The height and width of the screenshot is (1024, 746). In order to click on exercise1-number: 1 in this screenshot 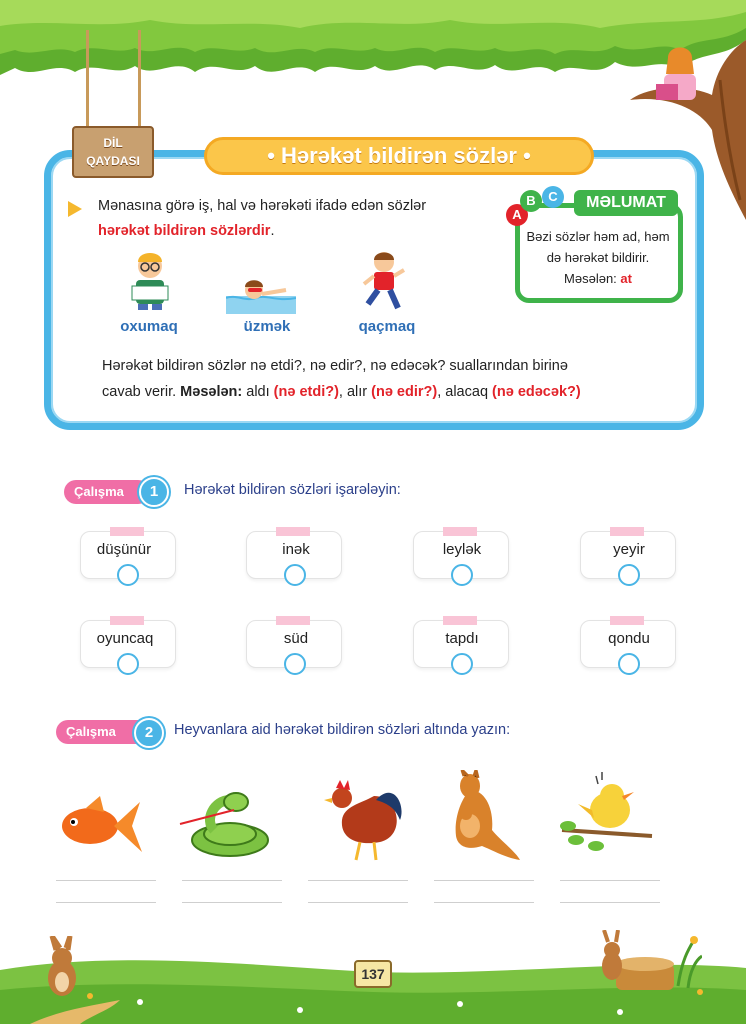, I will do `click(154, 492)`.